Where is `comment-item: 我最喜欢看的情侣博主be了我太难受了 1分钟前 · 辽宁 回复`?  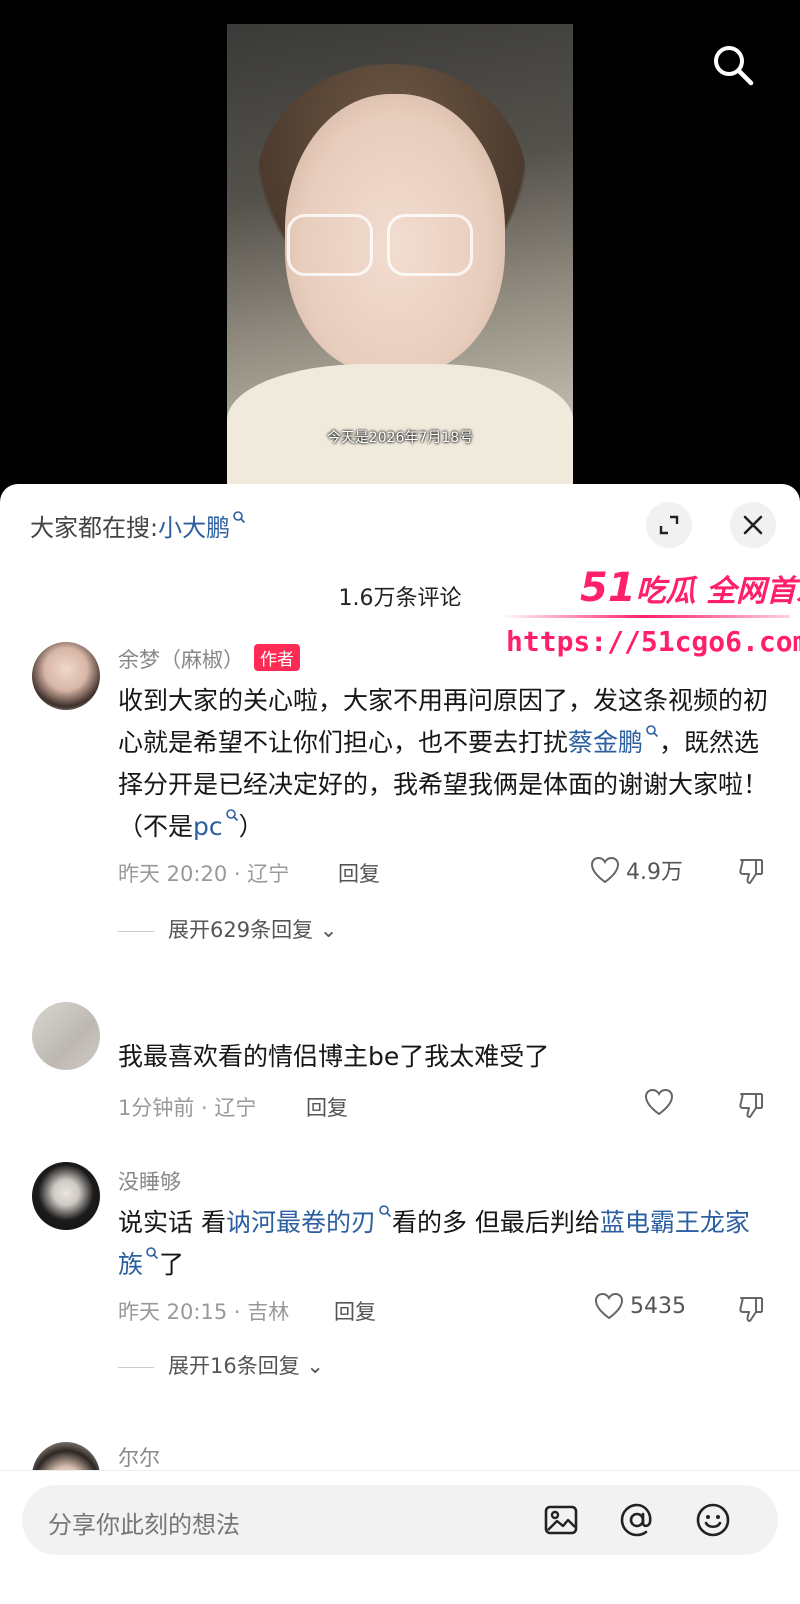 comment-item: 我最喜欢看的情侣博主be了我太难受了 1分钟前 · 辽宁 回复 is located at coordinates (400, 1065).